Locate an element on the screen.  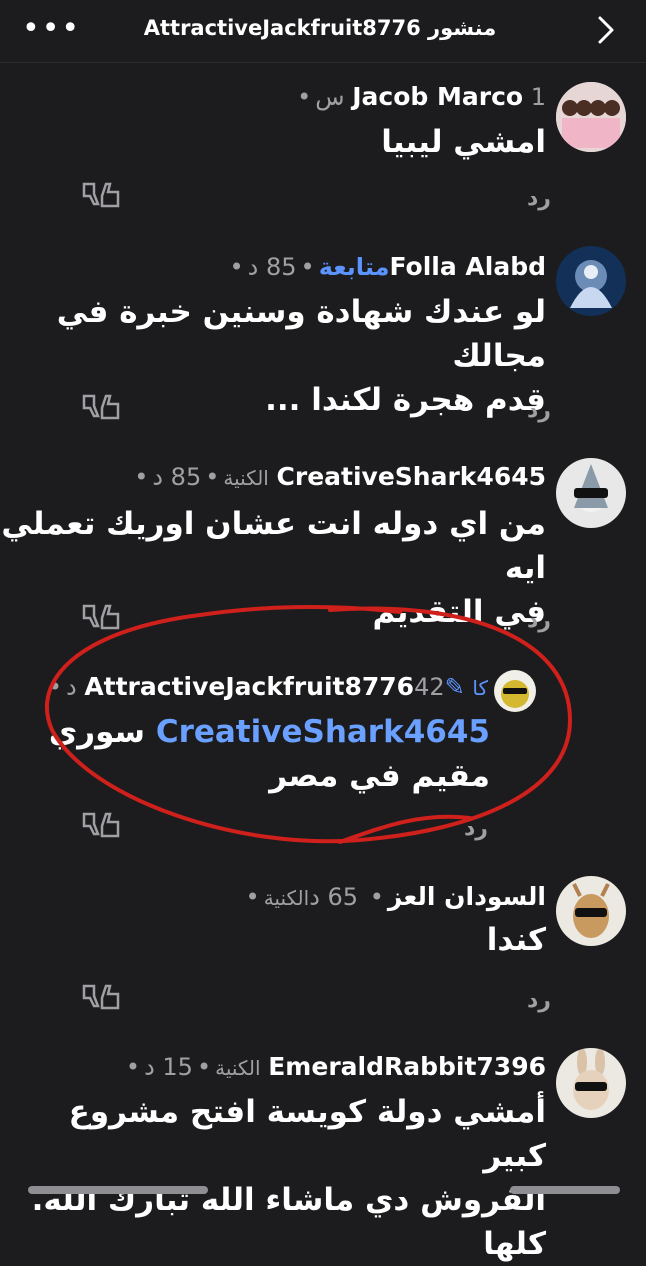
comment-body: كندا is located at coordinates (516, 940).